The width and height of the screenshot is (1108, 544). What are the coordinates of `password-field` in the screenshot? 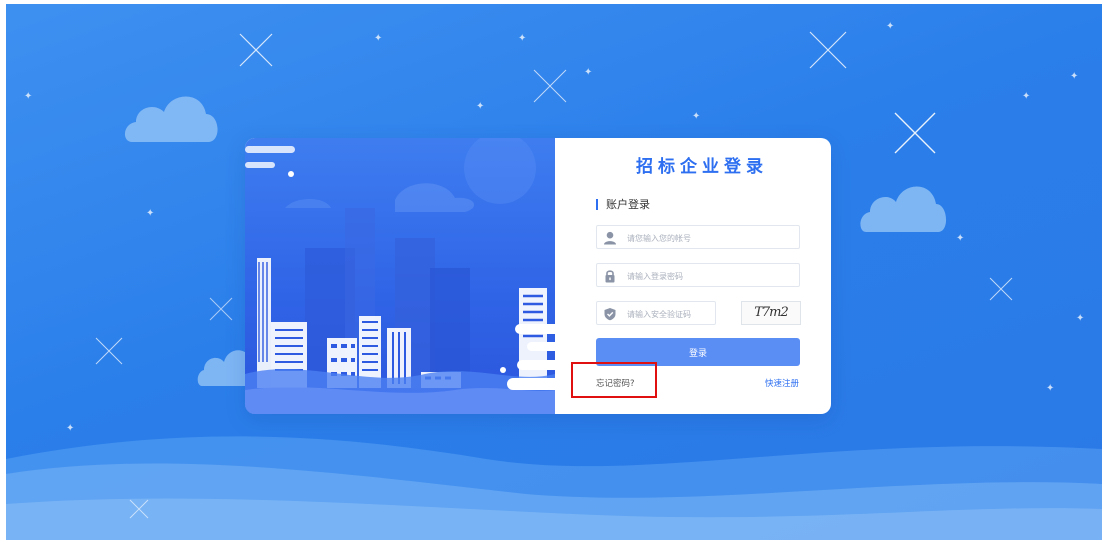 It's located at (698, 275).